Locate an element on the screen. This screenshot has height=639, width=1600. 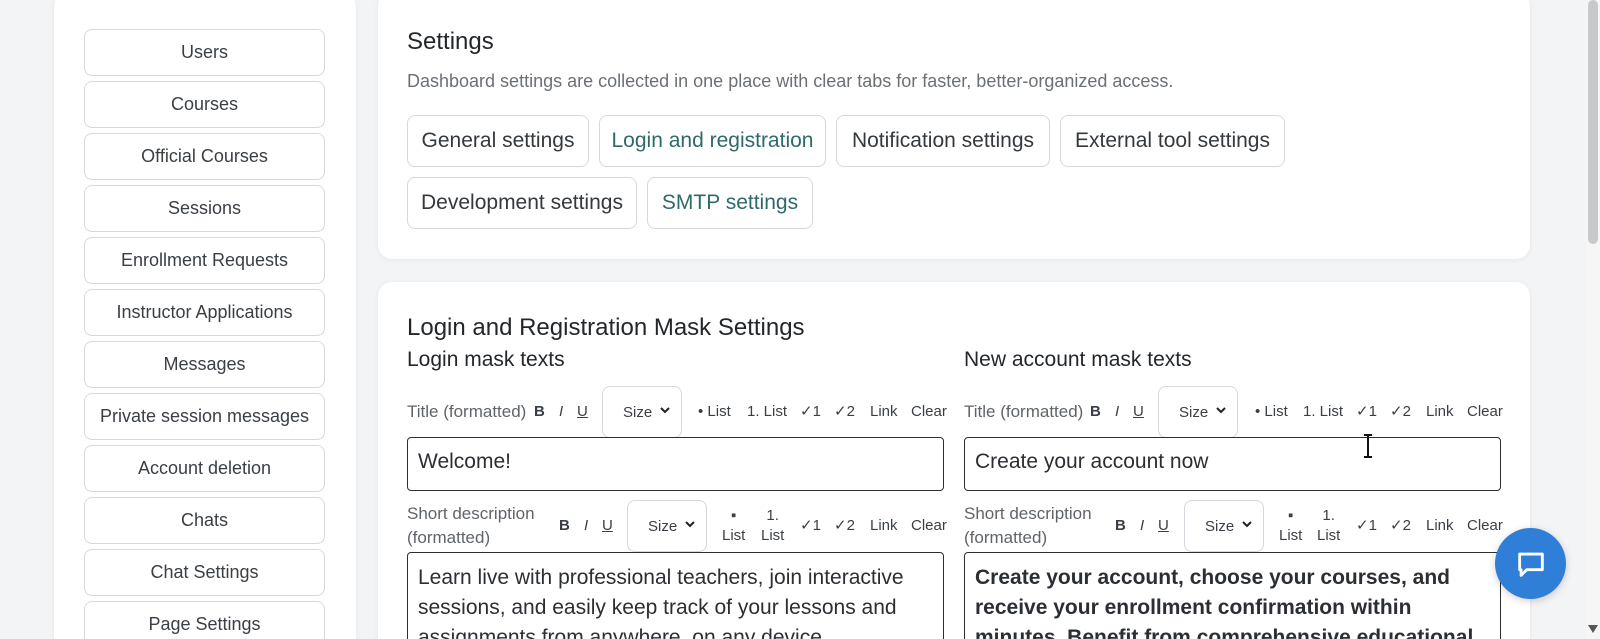
scrollbar is located at coordinates (1593, 319).